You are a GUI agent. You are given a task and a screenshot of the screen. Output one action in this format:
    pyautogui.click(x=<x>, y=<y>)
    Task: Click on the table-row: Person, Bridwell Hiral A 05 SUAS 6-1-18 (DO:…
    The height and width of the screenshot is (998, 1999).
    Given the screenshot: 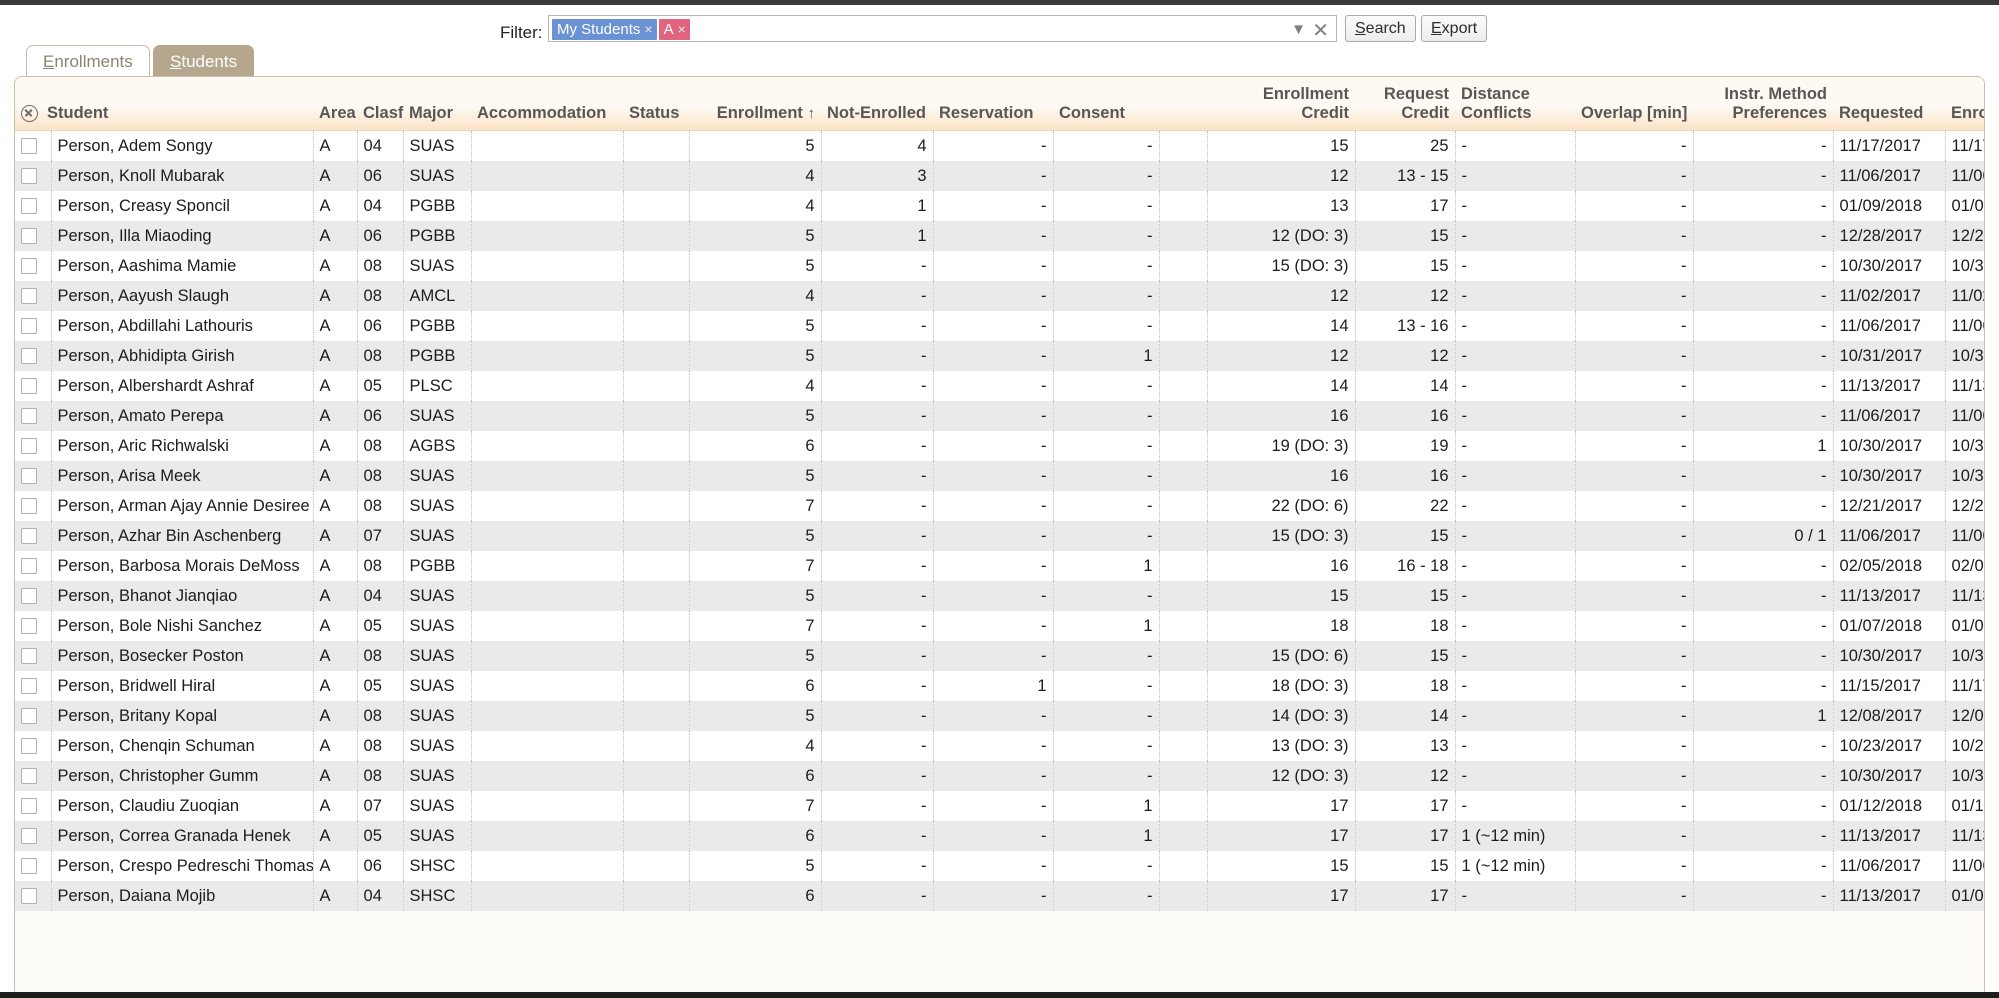 What is the action you would take?
    pyautogui.click(x=999, y=686)
    